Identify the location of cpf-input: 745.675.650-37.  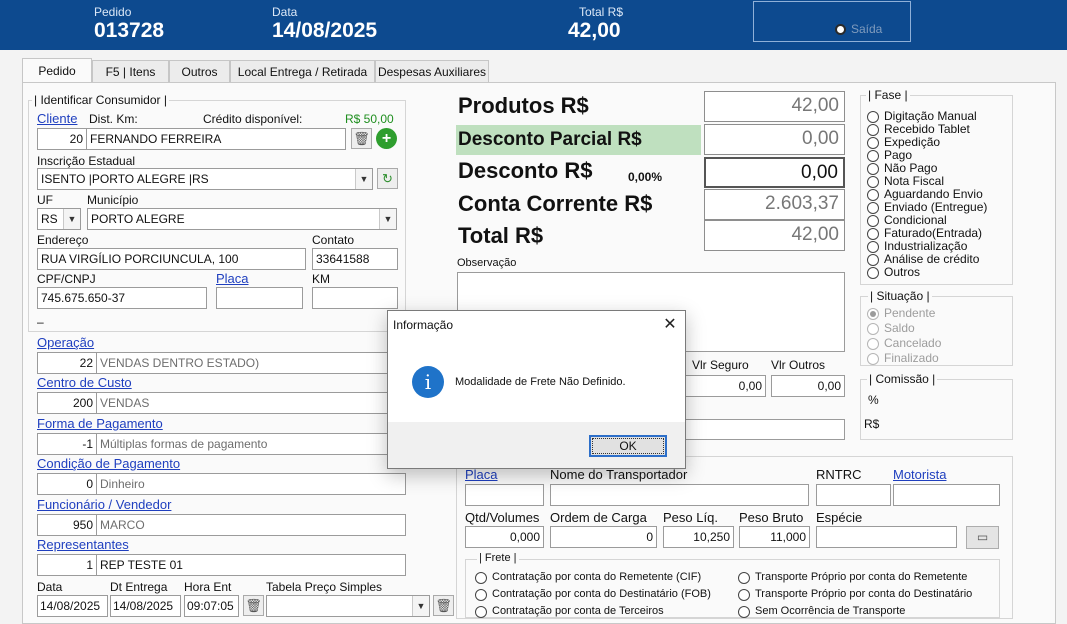
(122, 298).